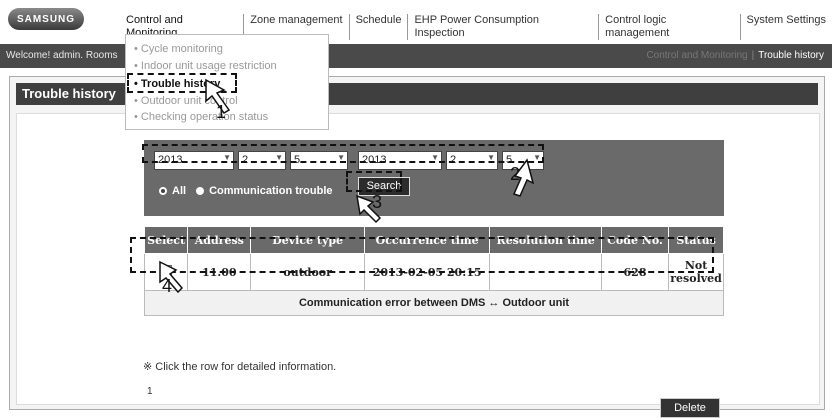 The height and width of the screenshot is (418, 832). I want to click on highlight-date-range, so click(343, 153).